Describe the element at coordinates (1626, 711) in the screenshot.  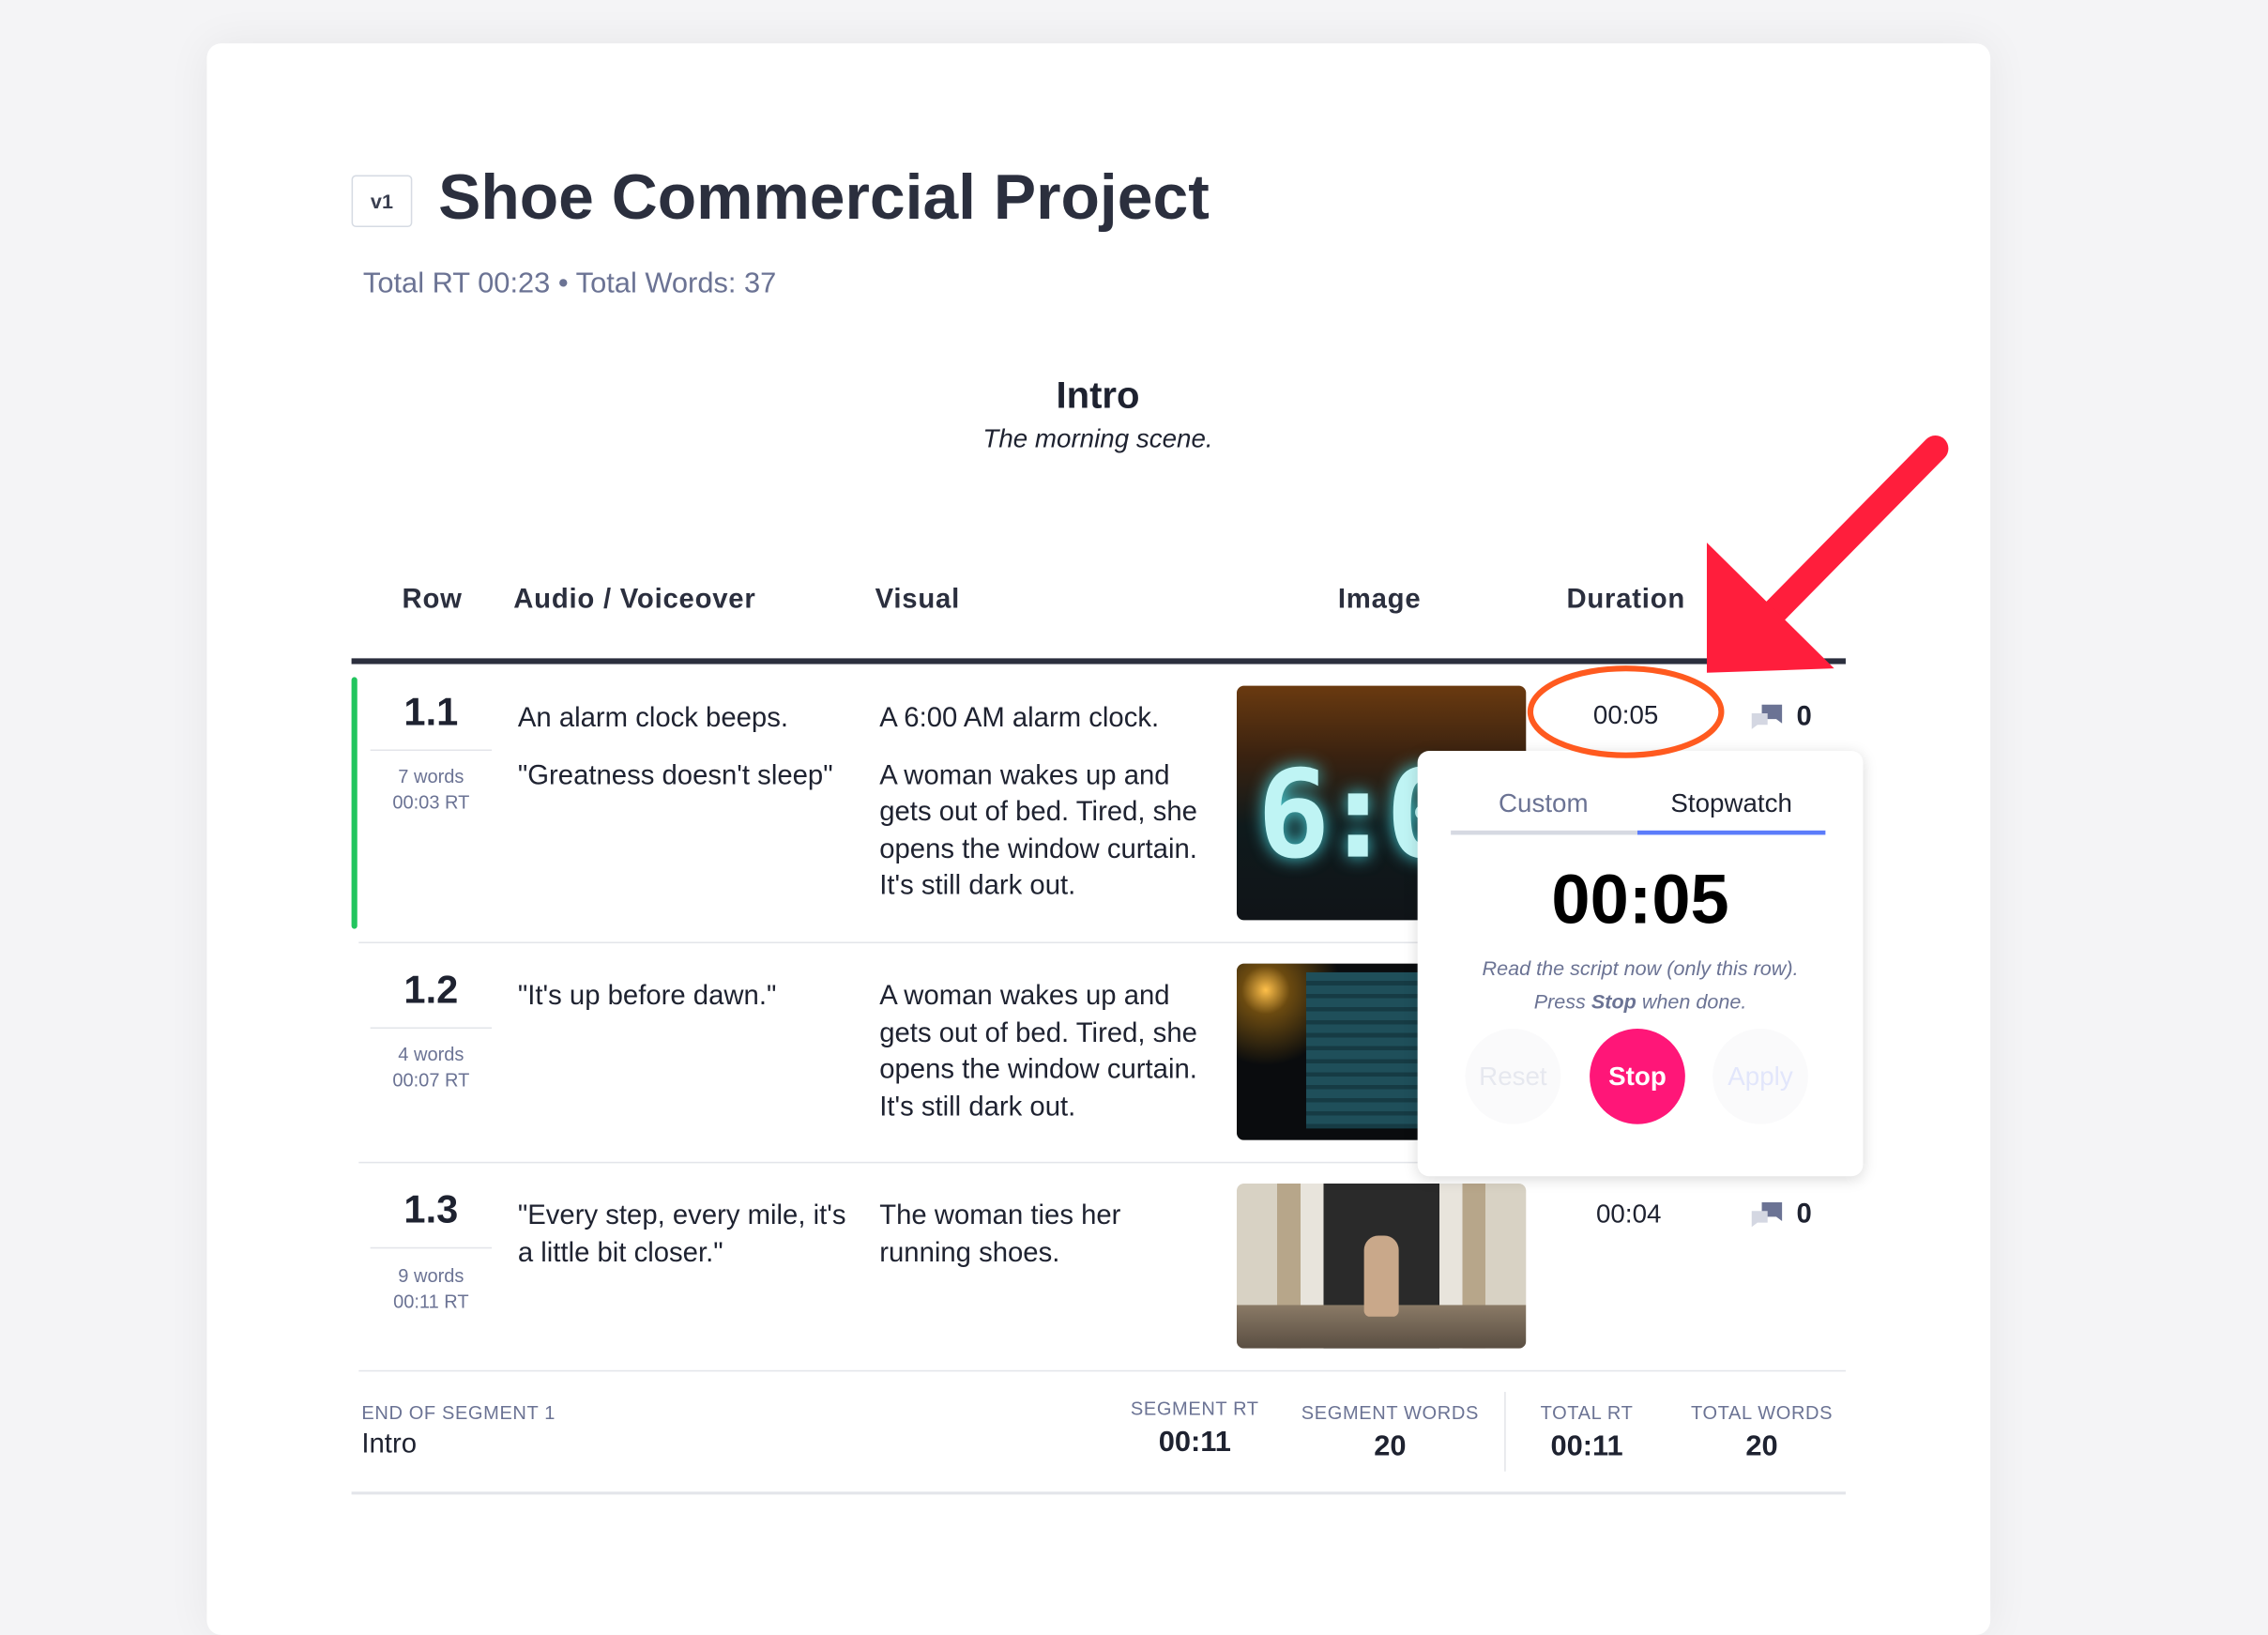
I see `highlight-circle-annotation` at that location.